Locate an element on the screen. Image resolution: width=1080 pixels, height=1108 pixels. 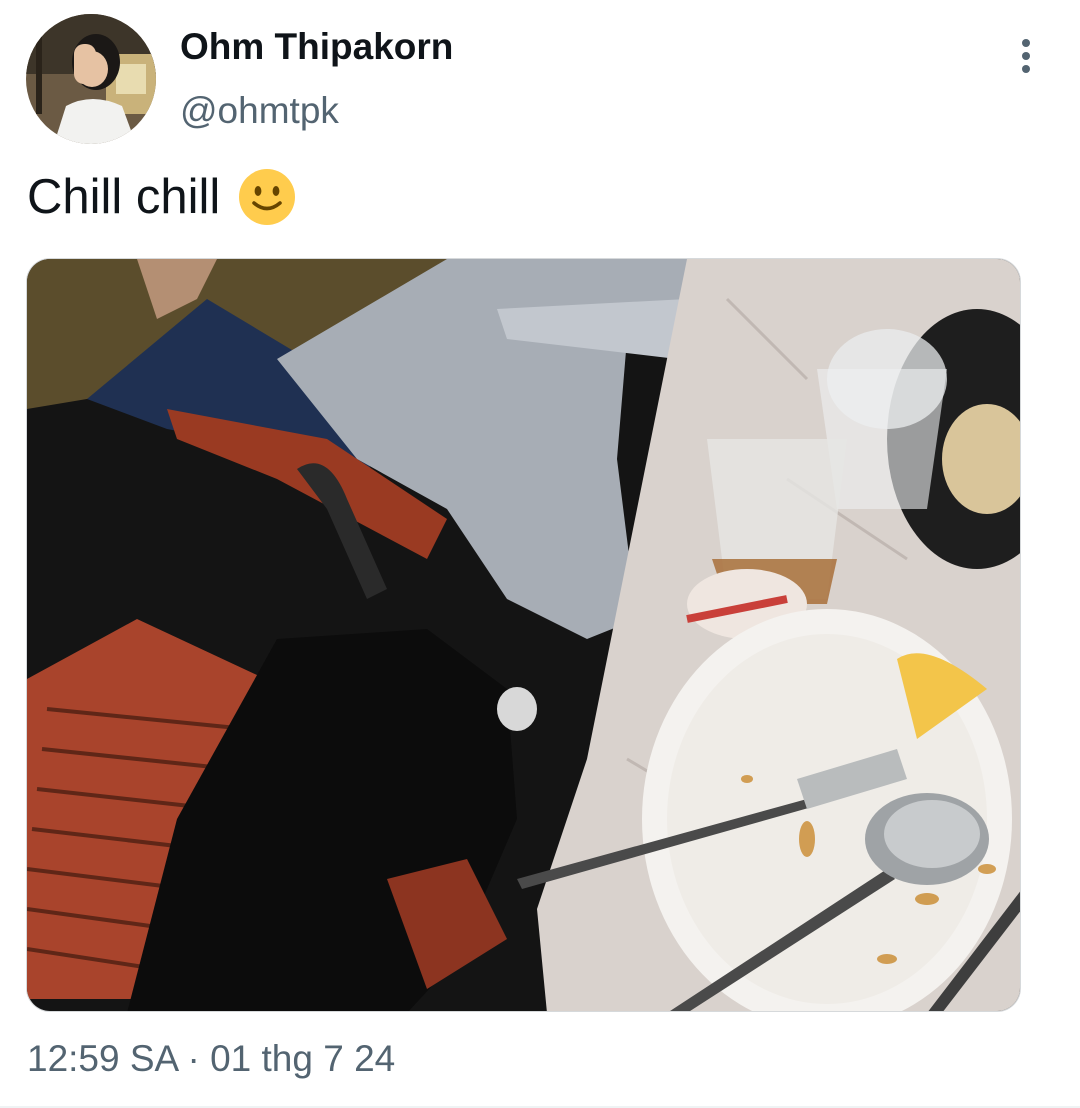
tweet-timestamp: 12:59 SA · 01 thg 7 24 is located at coordinates (211, 1059).